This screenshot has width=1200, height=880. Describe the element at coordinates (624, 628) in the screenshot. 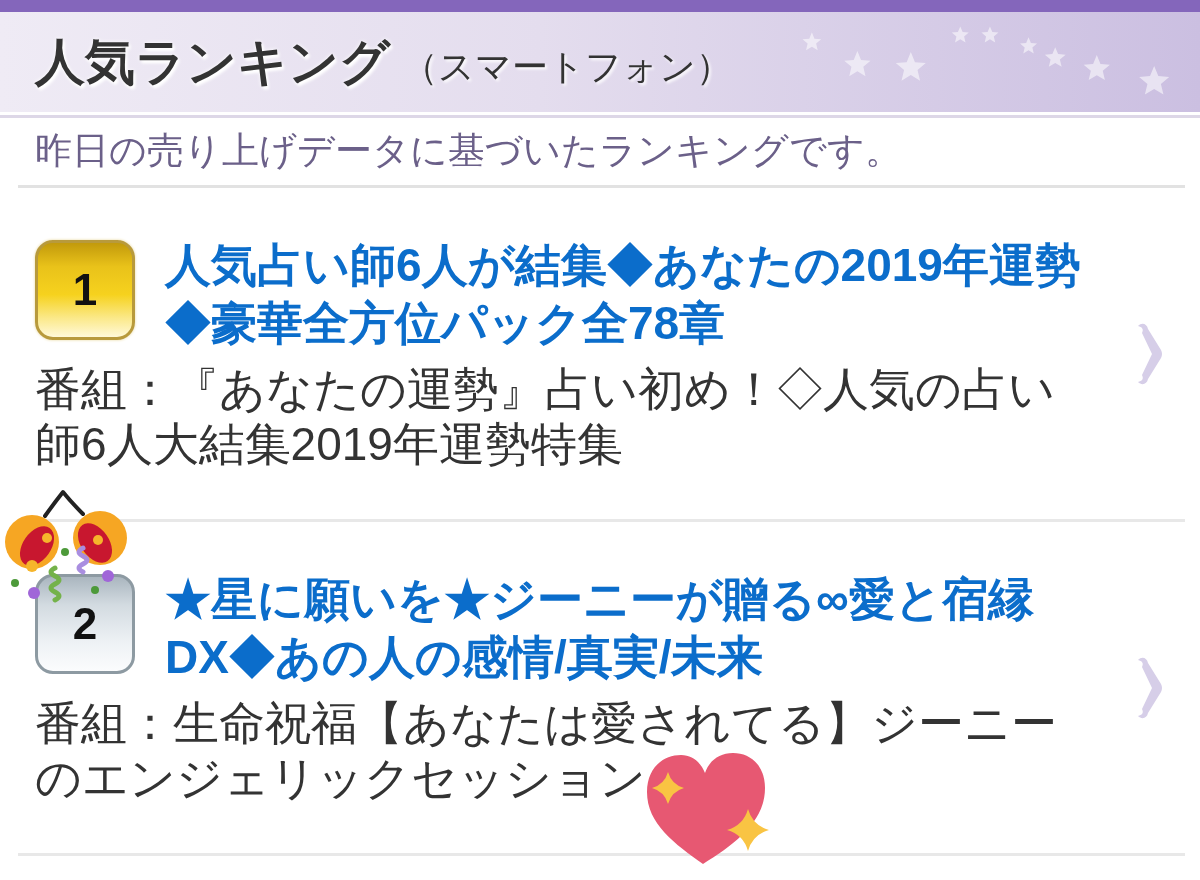

I see `ranking-title-link: ★星に願いを★ジーニーが贈る∞愛と宿縁DX◆あの人の感情/真実/未来` at that location.